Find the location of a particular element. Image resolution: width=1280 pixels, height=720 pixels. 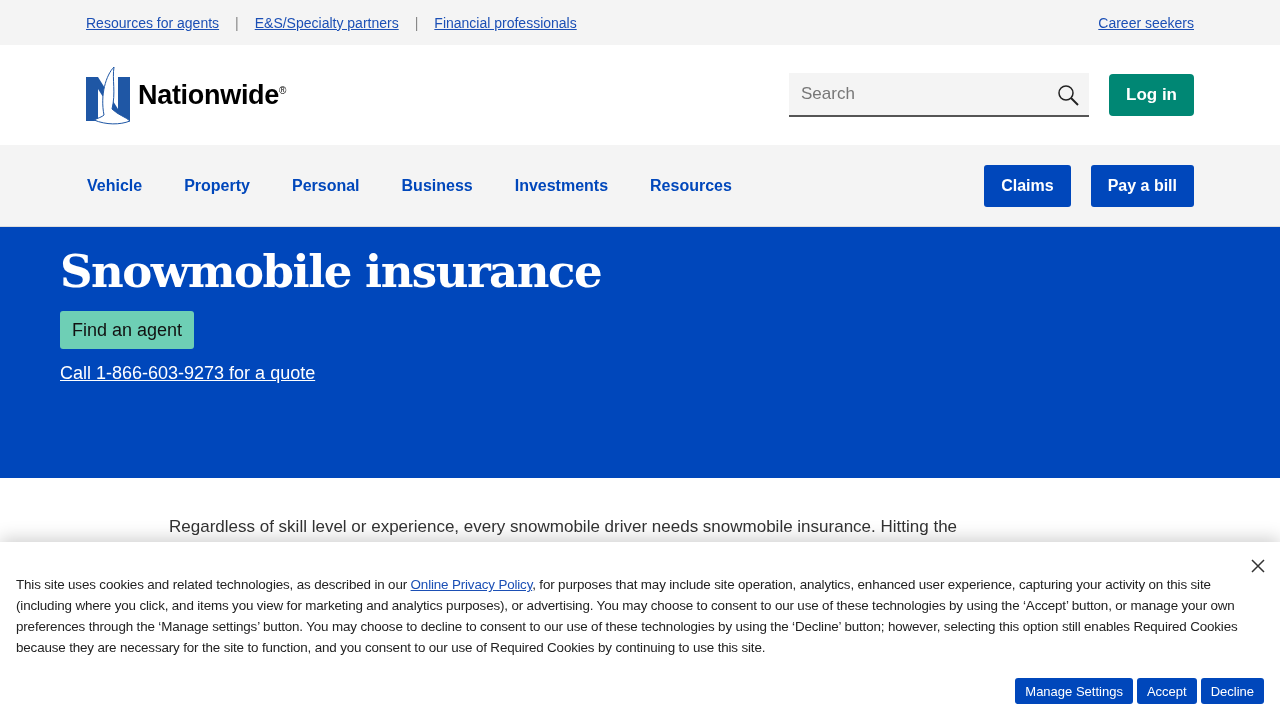

utility-link: Financial professionals is located at coordinates (505, 22).